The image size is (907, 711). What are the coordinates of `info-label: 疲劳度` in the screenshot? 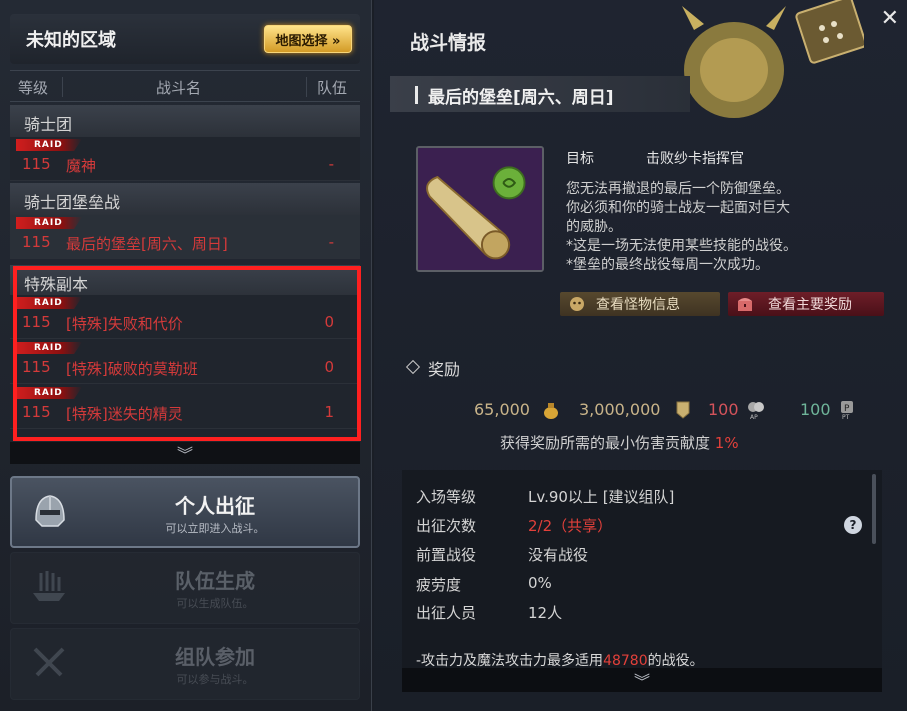 It's located at (439, 585).